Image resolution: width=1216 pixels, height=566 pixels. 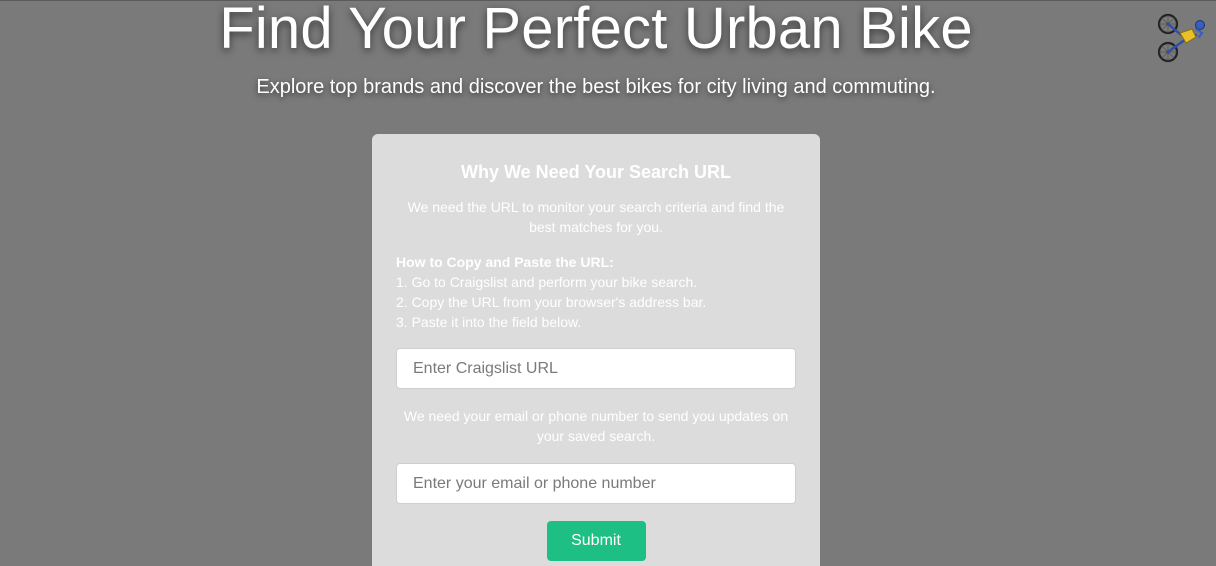 What do you see at coordinates (596, 172) in the screenshot?
I see `card-title: Why We Need Your Search URL` at bounding box center [596, 172].